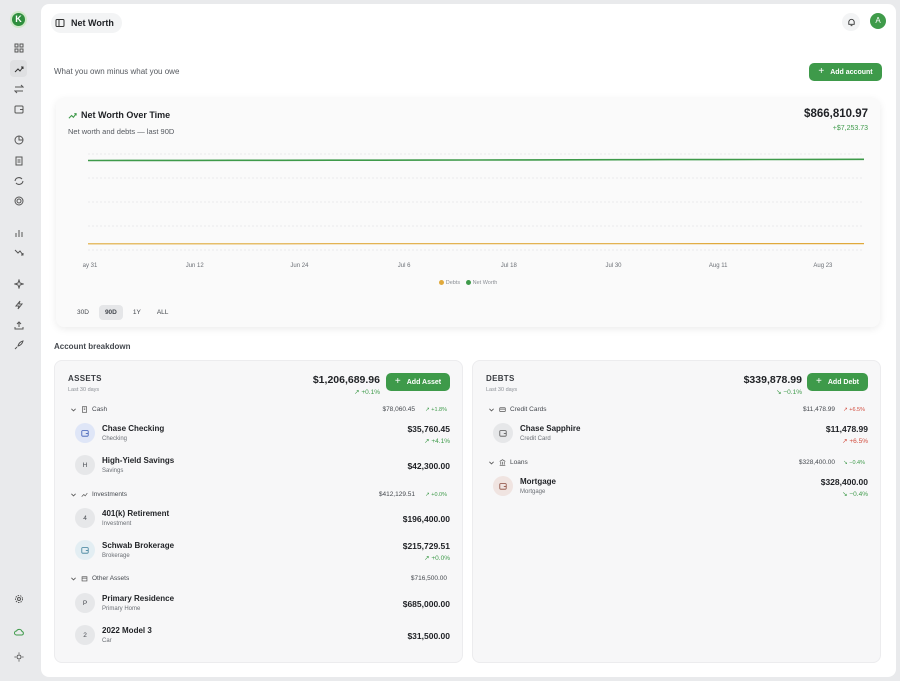 The width and height of the screenshot is (900, 681). Describe the element at coordinates (60, 23) in the screenshot. I see `sidebar-toggle-icon` at that location.